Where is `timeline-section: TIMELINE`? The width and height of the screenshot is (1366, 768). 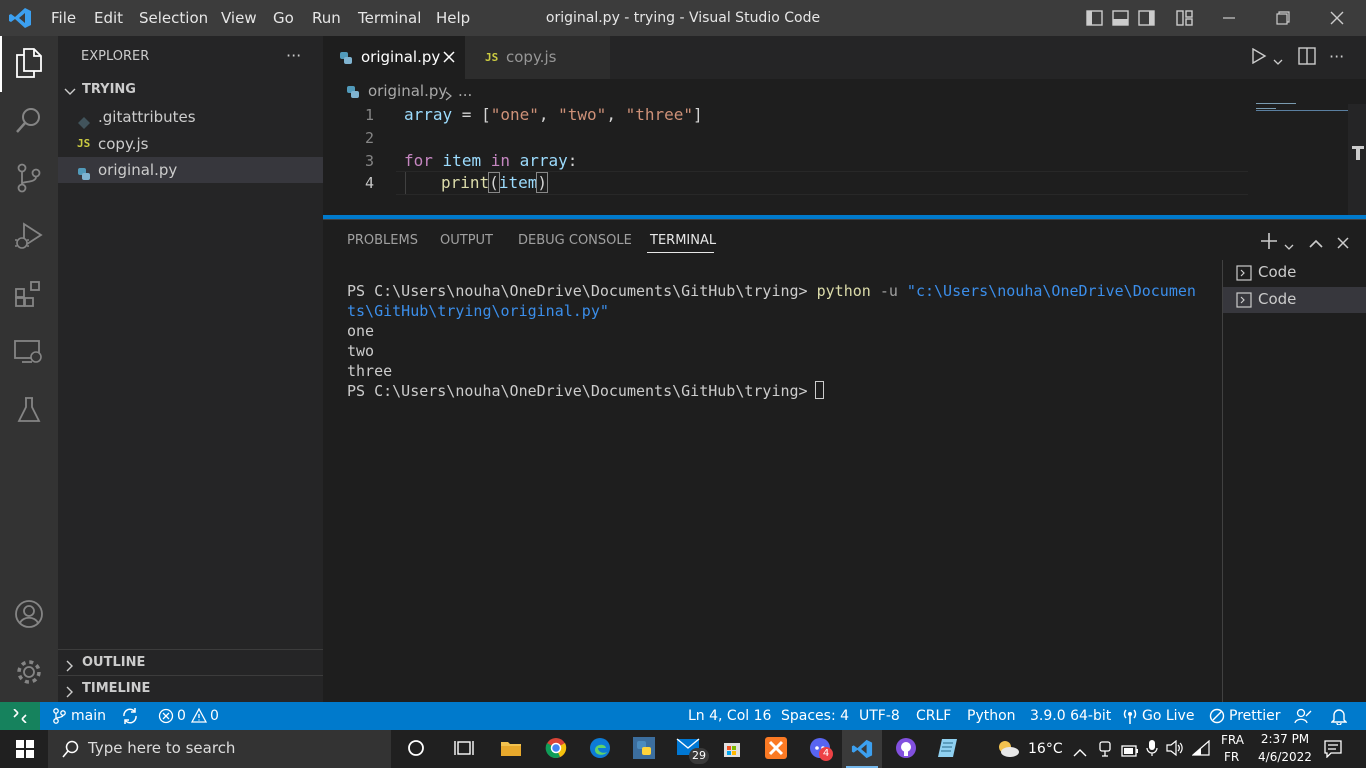
timeline-section: TIMELINE is located at coordinates (116, 688).